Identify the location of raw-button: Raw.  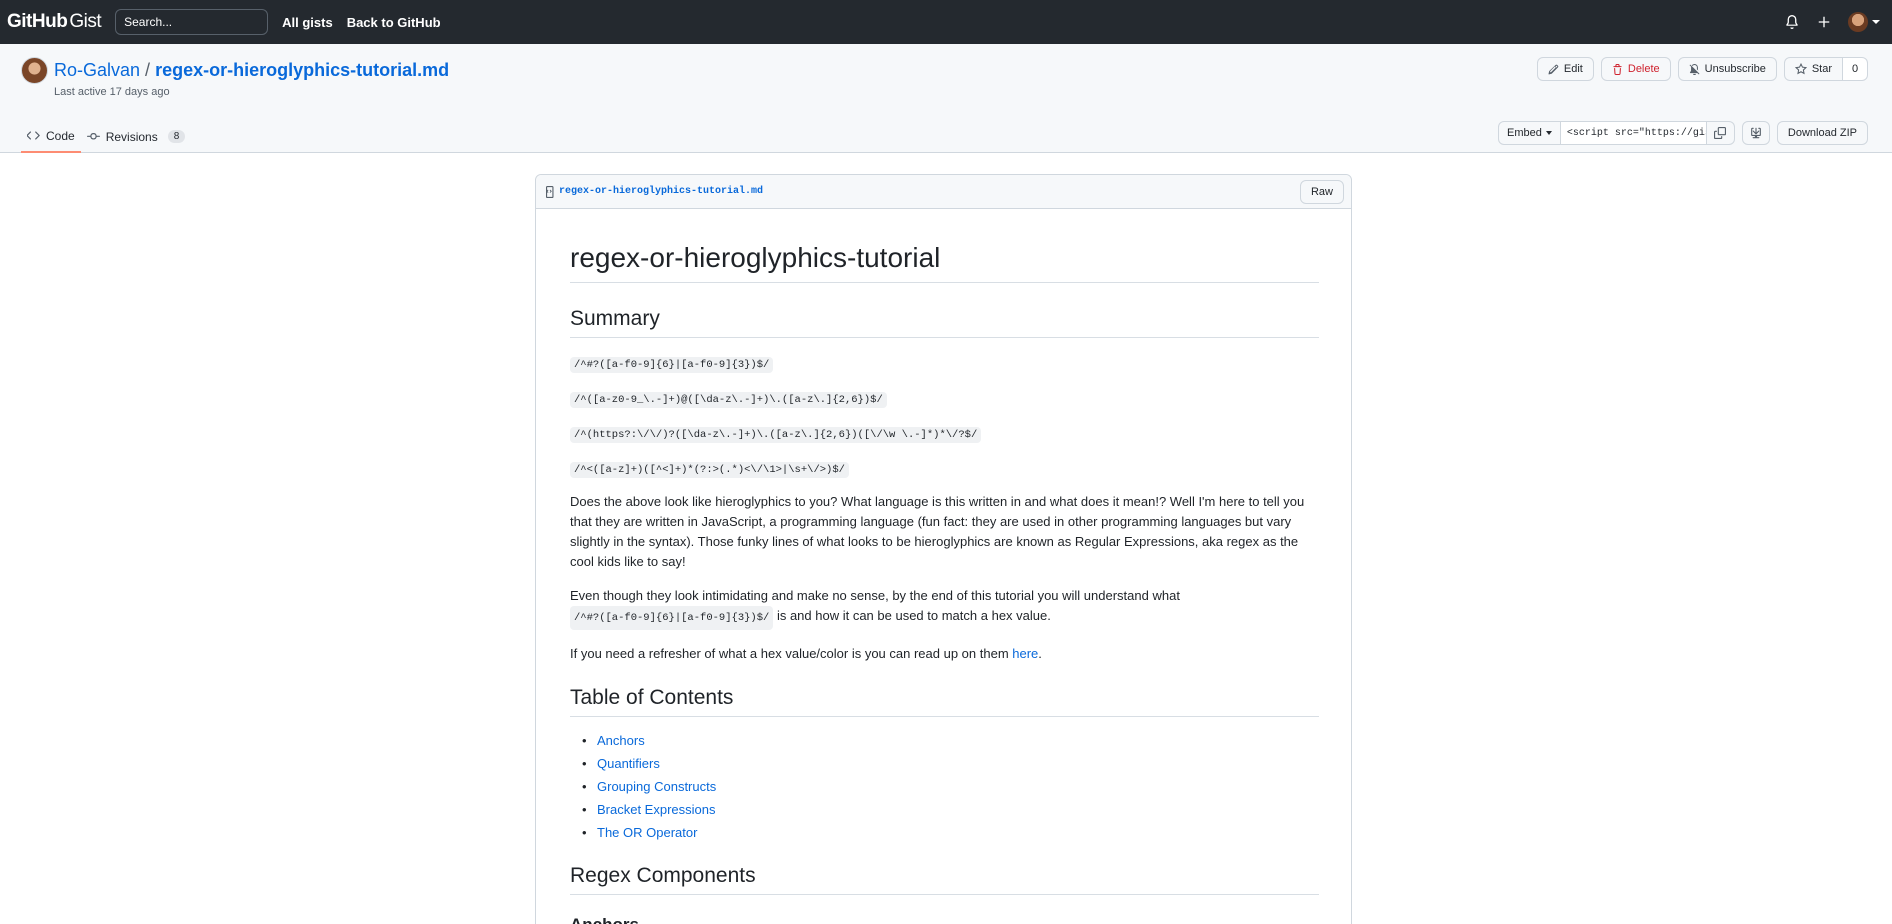
(1321, 191).